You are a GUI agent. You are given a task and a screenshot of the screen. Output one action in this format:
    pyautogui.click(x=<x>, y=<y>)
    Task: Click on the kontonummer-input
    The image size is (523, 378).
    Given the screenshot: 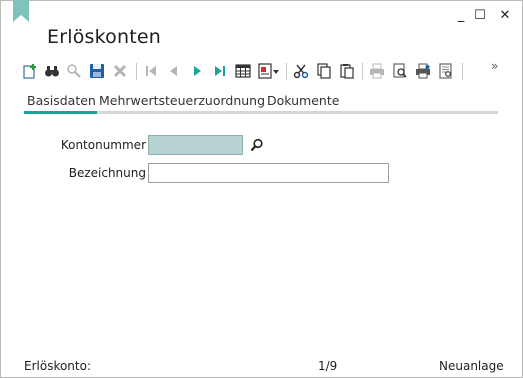 What is the action you would take?
    pyautogui.click(x=195, y=145)
    